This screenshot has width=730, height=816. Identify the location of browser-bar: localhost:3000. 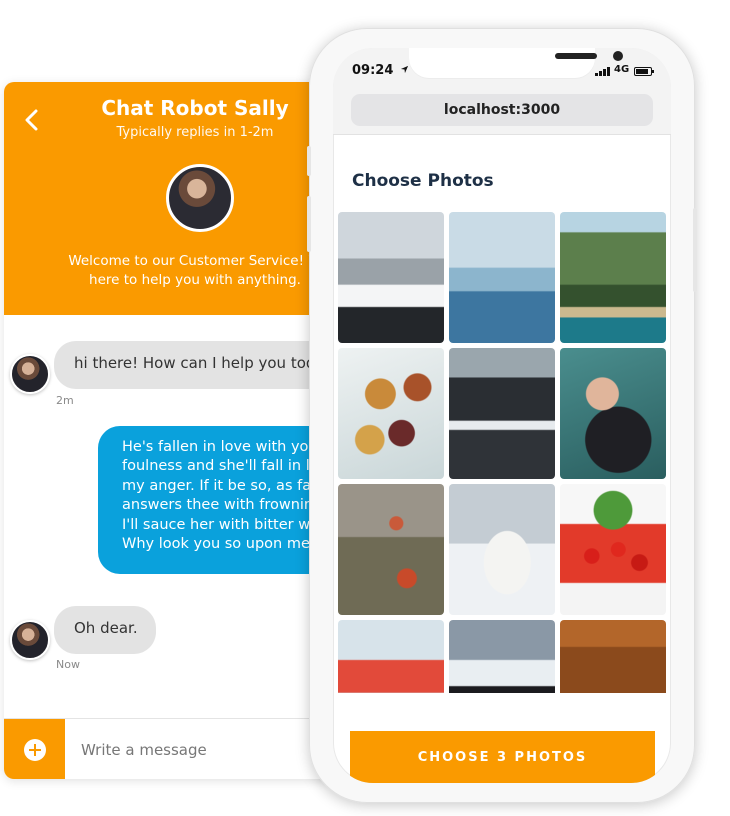
(502, 114).